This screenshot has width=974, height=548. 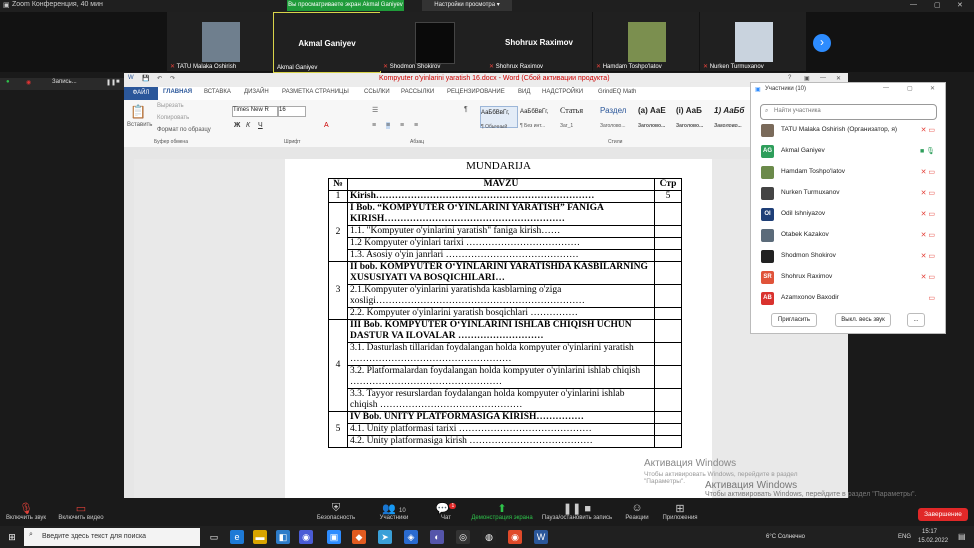 What do you see at coordinates (515, 537) in the screenshot?
I see `chrome-icon: ◉` at bounding box center [515, 537].